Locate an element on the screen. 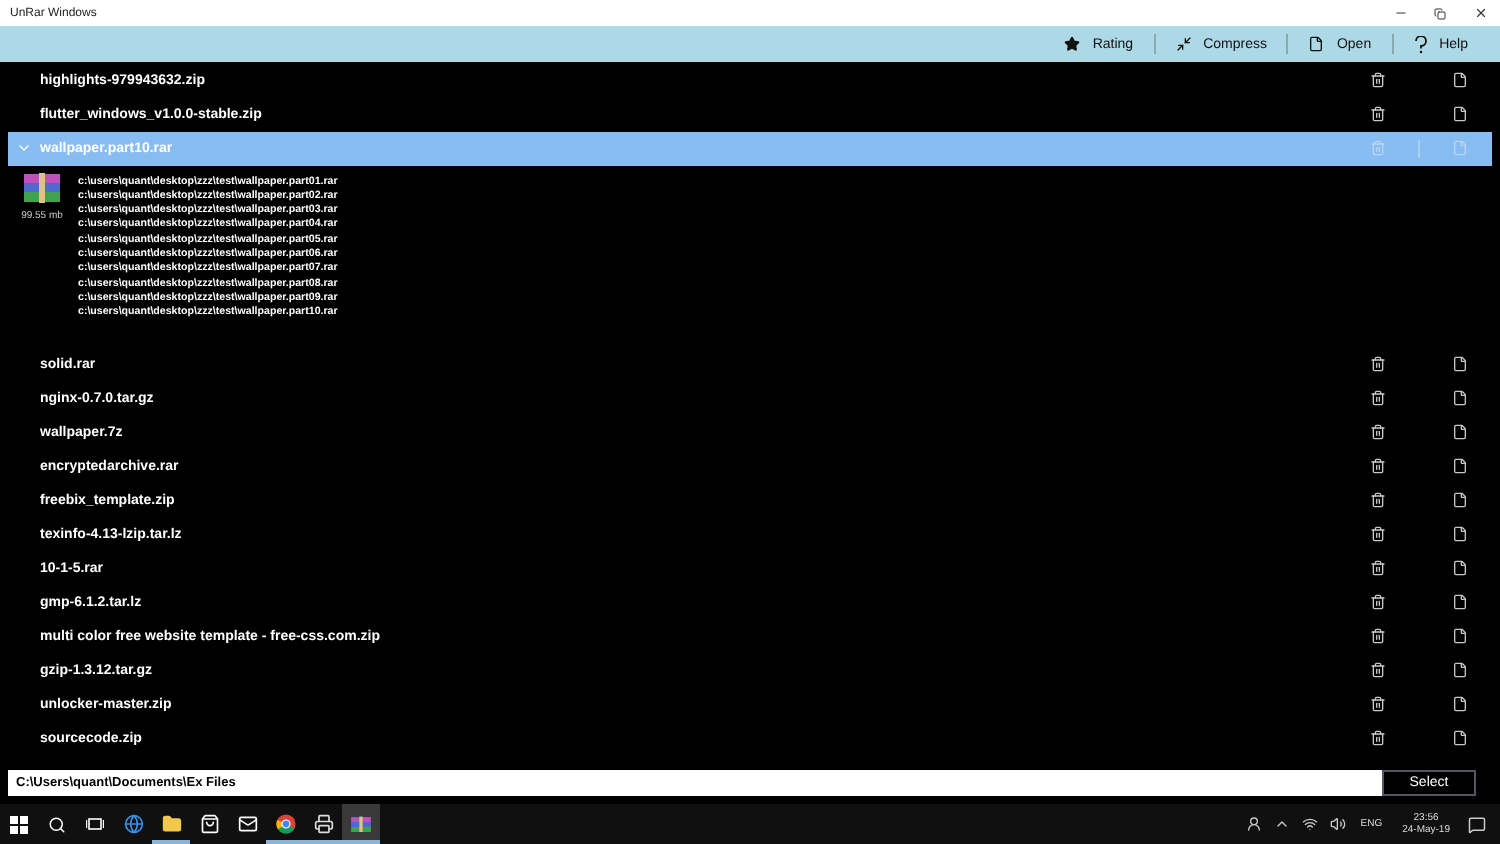 The height and width of the screenshot is (844, 1500). round-browser-icon is located at coordinates (285, 824).